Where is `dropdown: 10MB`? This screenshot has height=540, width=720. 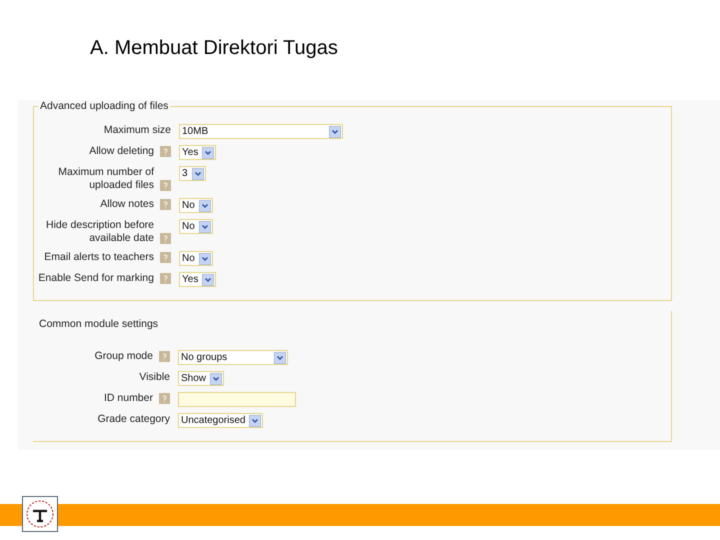 dropdown: 10MB is located at coordinates (261, 131).